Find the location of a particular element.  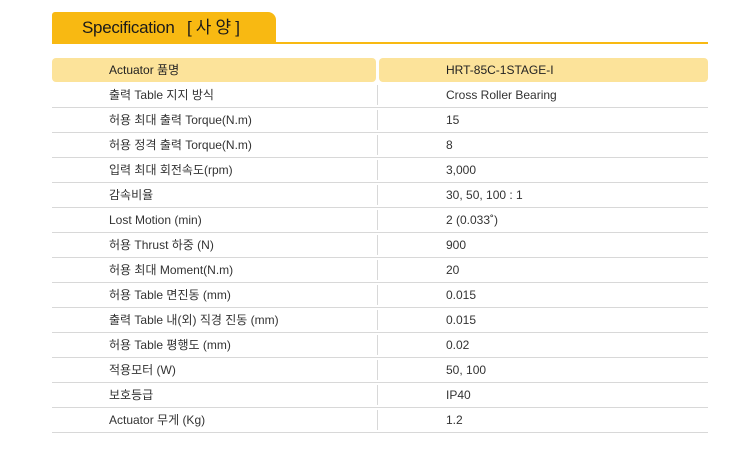

row-label: Lost Motion (min) is located at coordinates (155, 220).